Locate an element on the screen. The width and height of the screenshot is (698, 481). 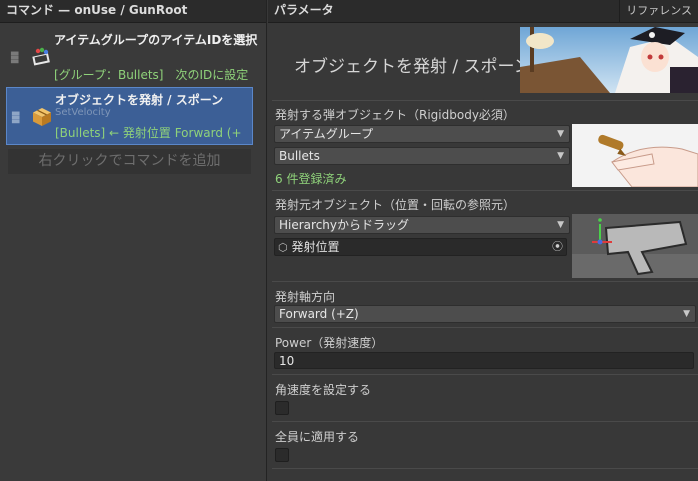
command-title: オブジェクトを発射 / スポーン is located at coordinates (139, 100).